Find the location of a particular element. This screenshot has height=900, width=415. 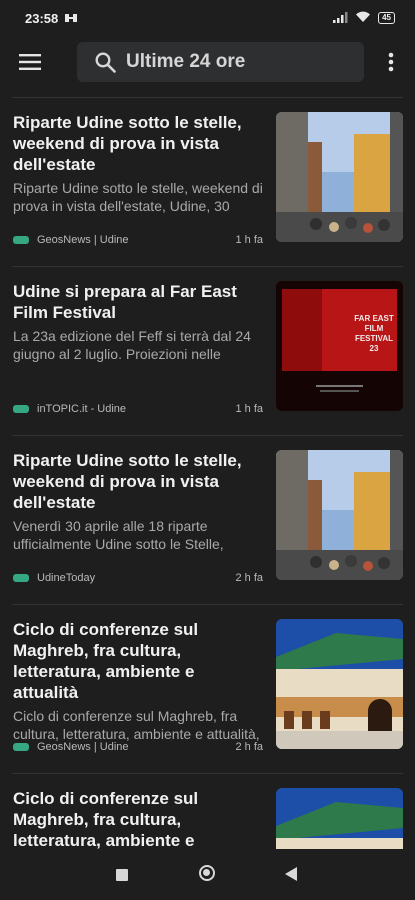

back-button is located at coordinates (291, 874).